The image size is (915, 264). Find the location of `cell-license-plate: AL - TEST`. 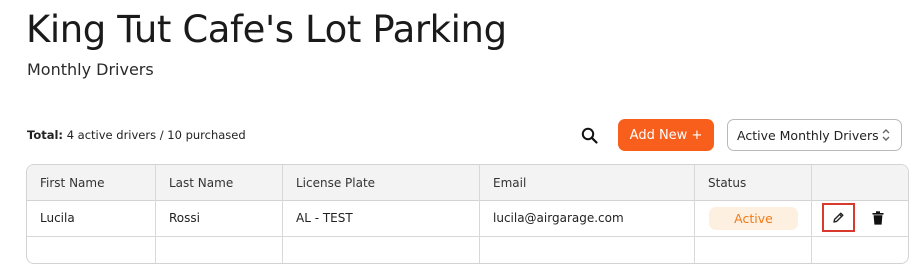

cell-license-plate: AL - TEST is located at coordinates (324, 218).